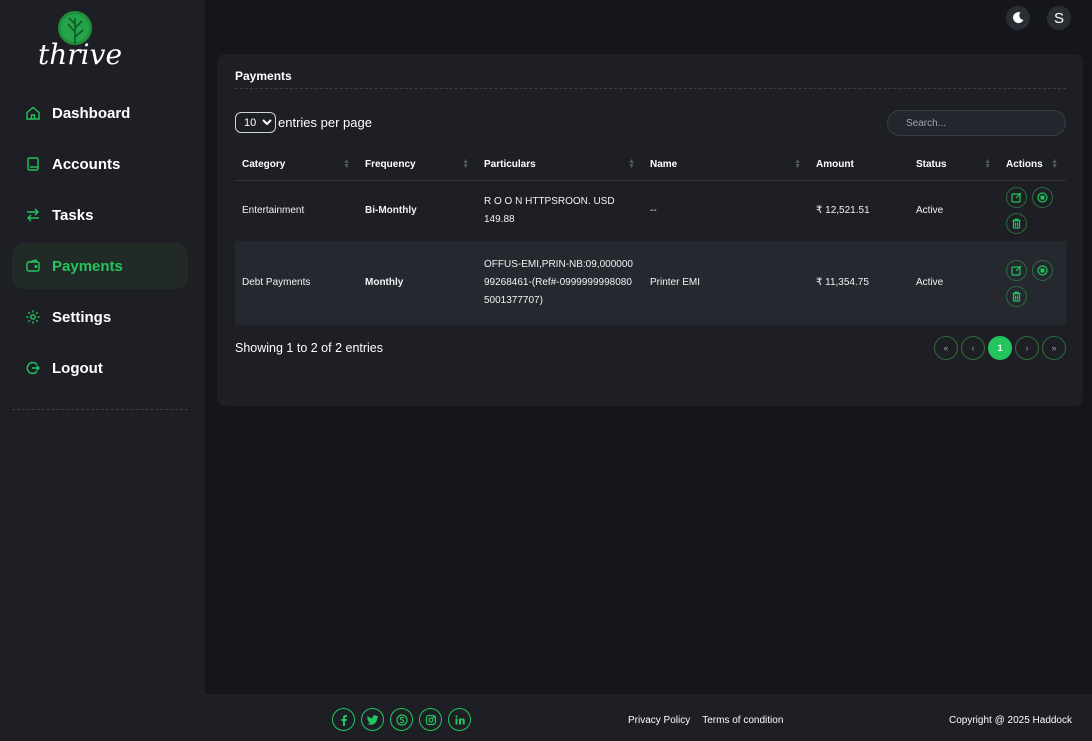  I want to click on instagram-icon, so click(430, 719).